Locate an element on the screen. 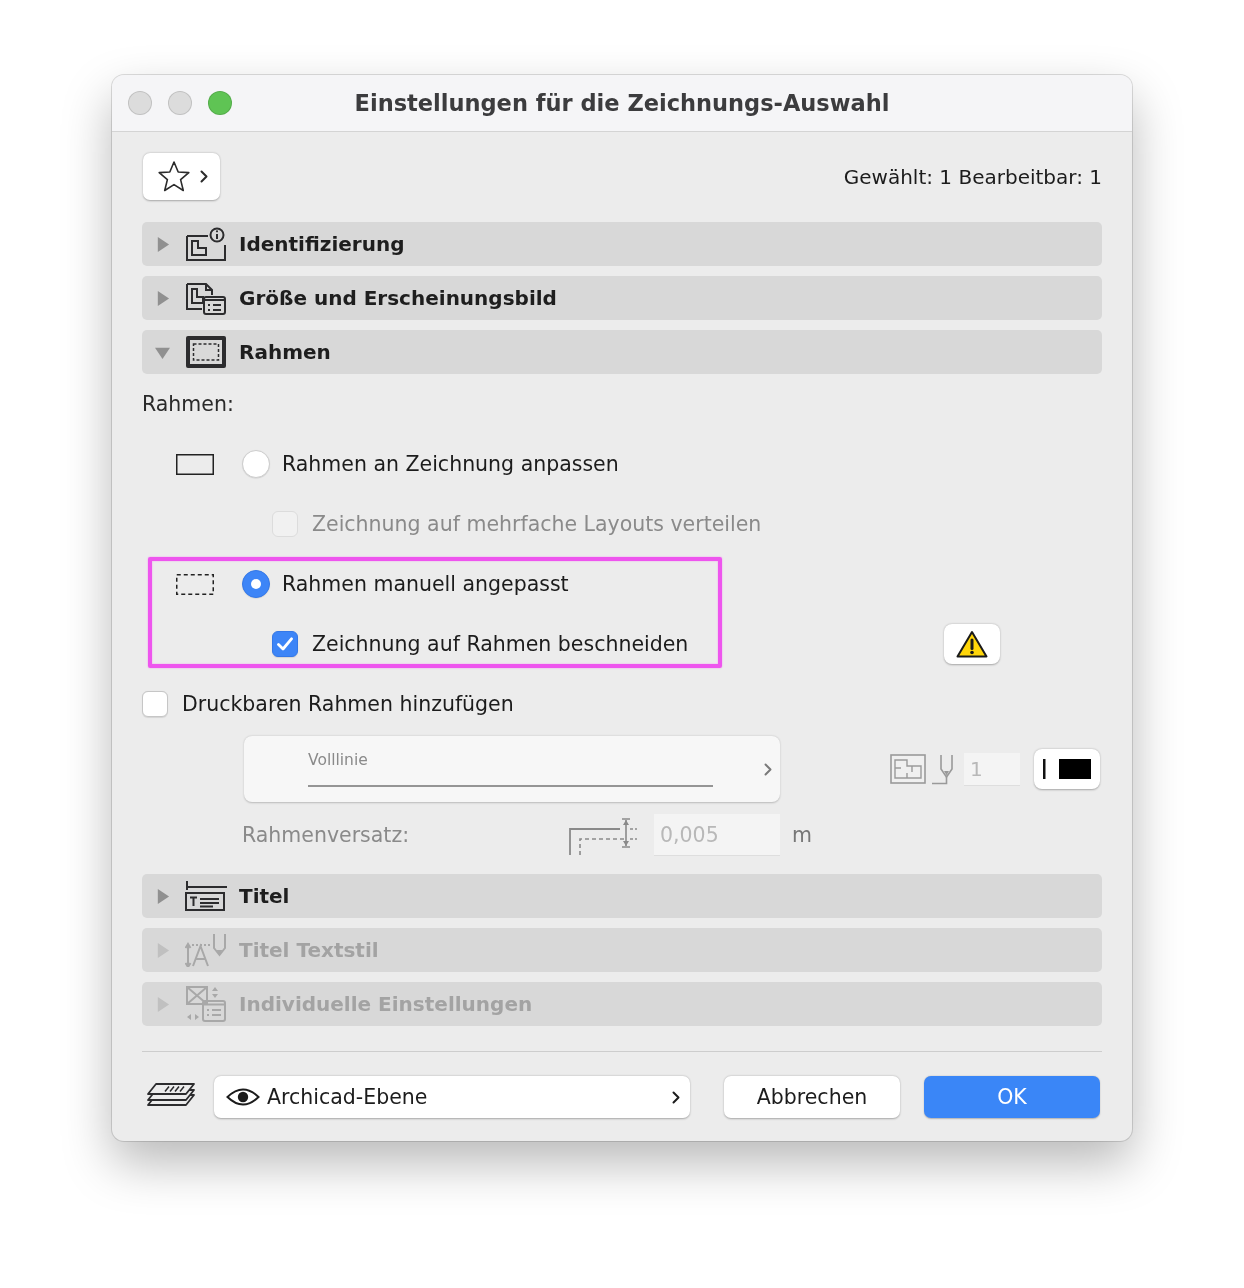  eye-icon is located at coordinates (243, 1097).